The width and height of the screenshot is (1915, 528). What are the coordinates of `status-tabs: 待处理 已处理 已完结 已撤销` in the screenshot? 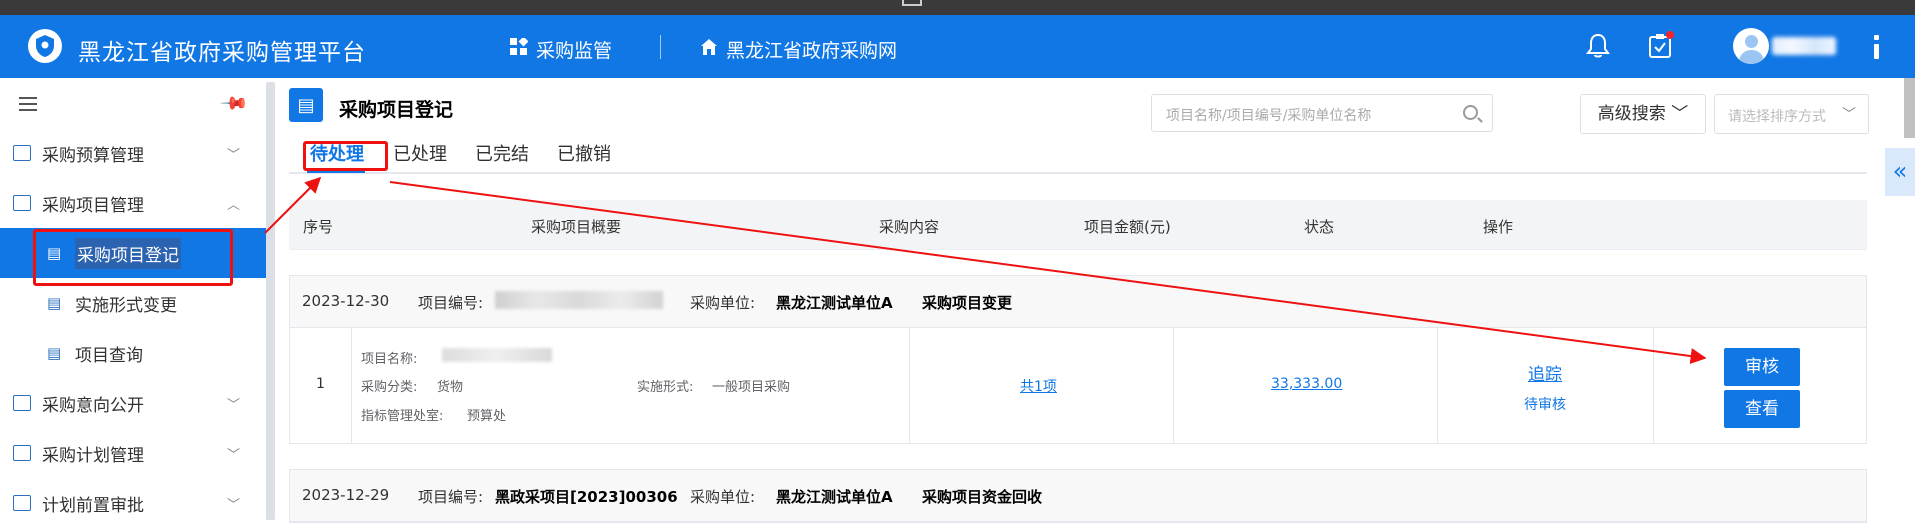 It's located at (1078, 156).